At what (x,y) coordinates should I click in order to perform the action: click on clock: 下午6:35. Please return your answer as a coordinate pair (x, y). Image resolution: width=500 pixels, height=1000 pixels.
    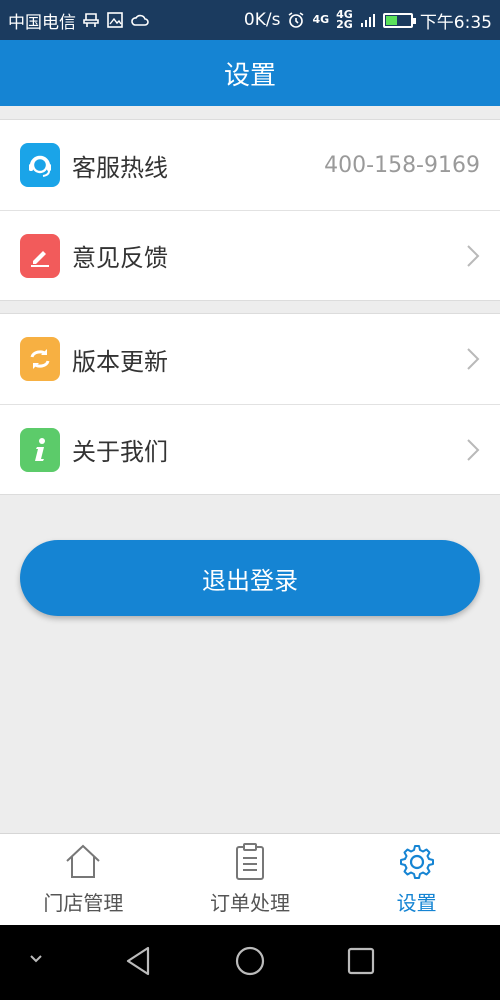
    Looking at the image, I should click on (455, 22).